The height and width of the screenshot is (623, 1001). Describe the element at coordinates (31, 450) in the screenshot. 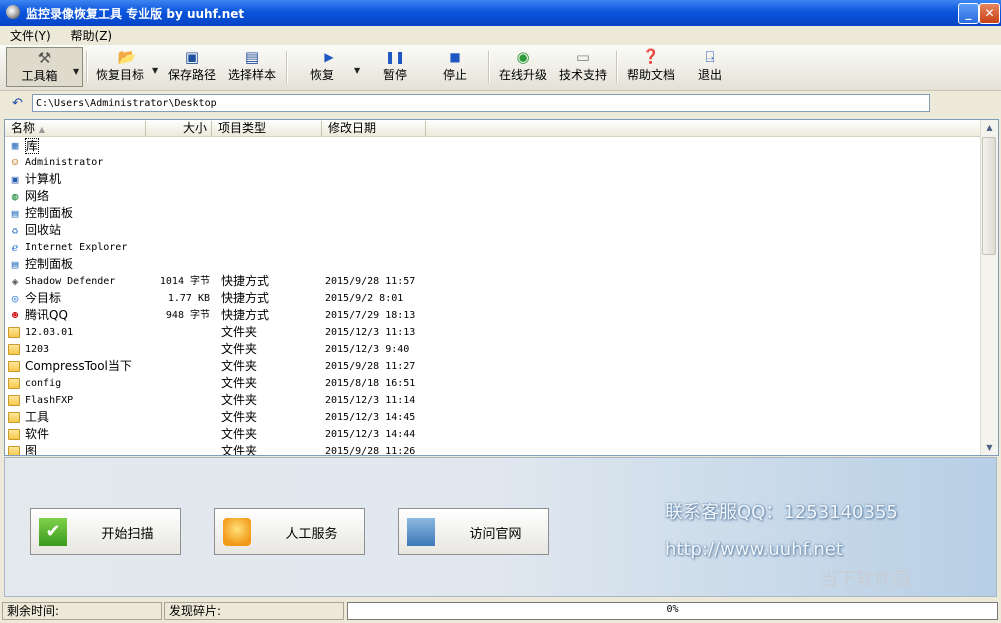

I see `item-name: 图` at that location.